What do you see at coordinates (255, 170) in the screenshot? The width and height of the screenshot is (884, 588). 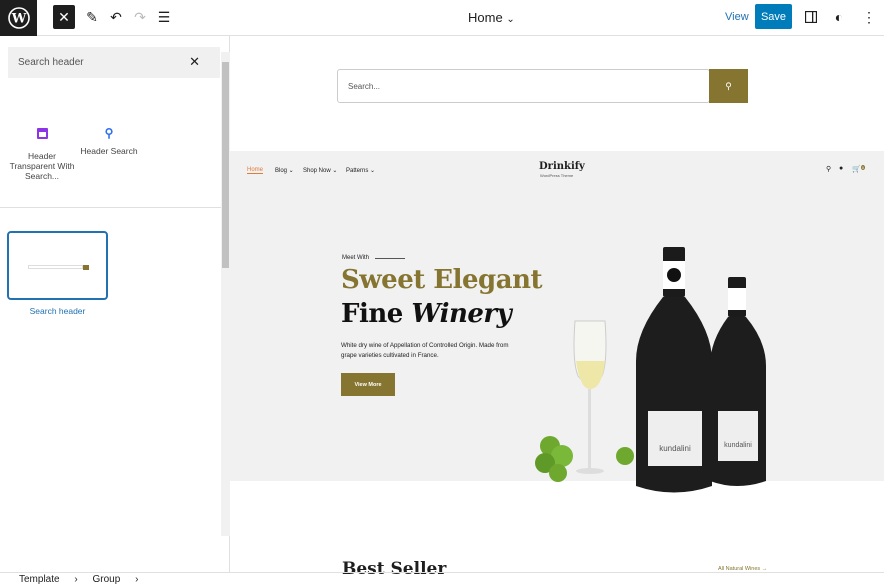 I see `nav-home: Home` at bounding box center [255, 170].